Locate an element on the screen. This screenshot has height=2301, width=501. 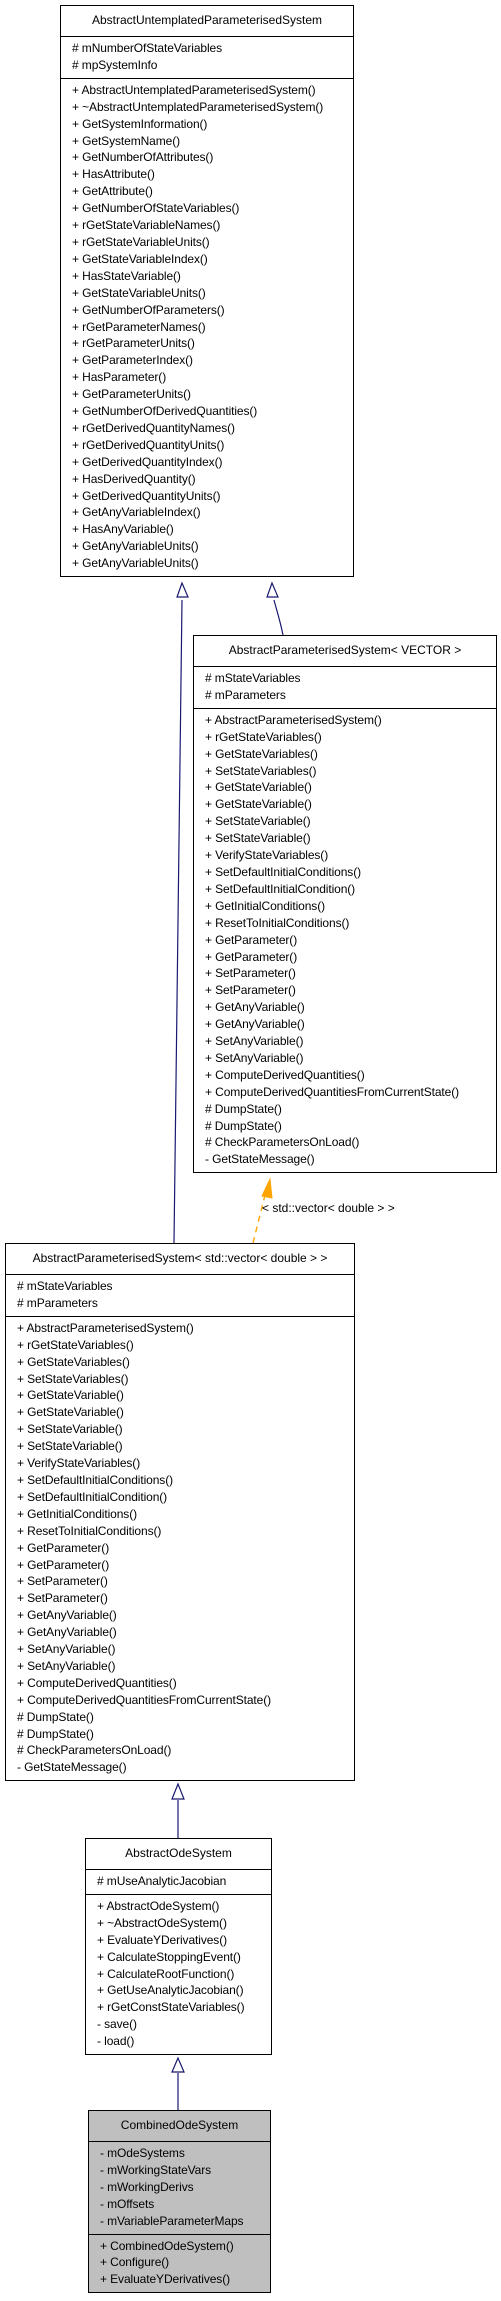
method-item: + rGetParameterNames() is located at coordinates (212, 327).